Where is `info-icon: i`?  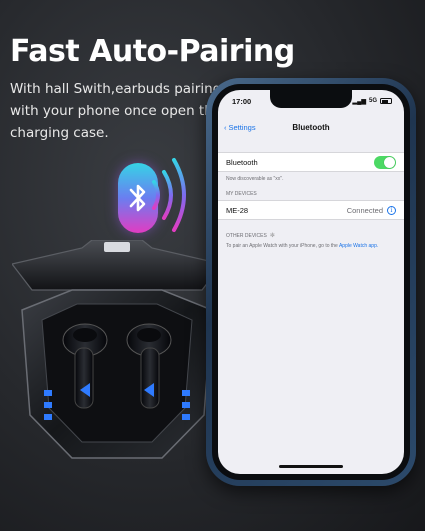
info-icon: i is located at coordinates (391, 210).